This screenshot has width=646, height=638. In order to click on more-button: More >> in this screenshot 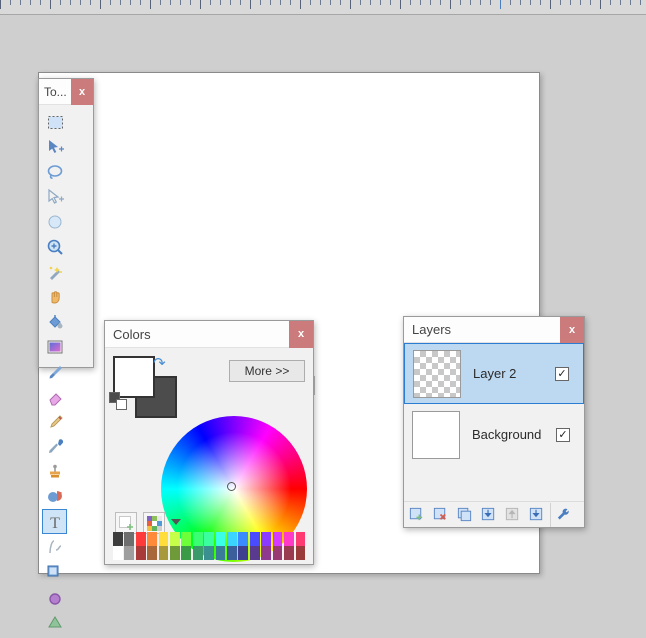, I will do `click(267, 371)`.